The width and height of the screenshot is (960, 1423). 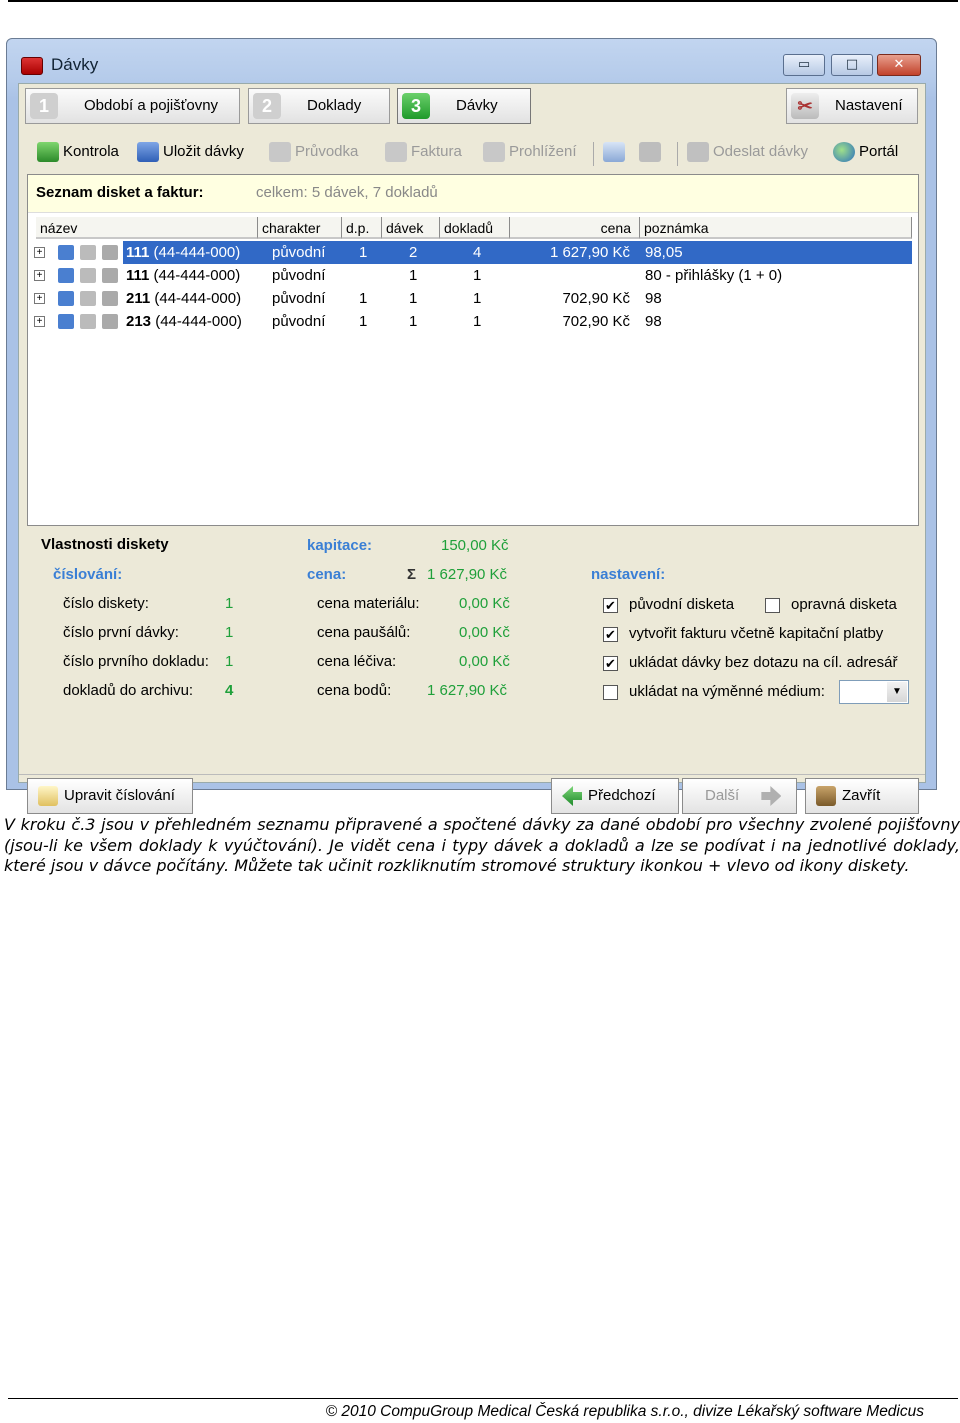 What do you see at coordinates (471, 61) in the screenshot?
I see `title-bar: Dávky ▭ □ ✕` at bounding box center [471, 61].